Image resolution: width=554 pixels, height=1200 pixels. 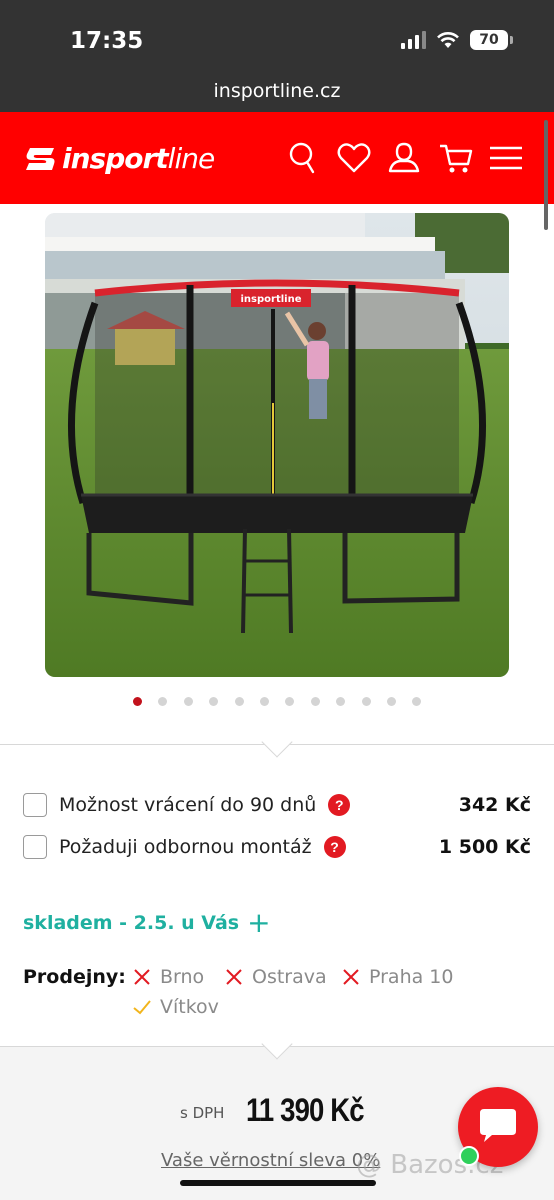 What do you see at coordinates (277, 703) in the screenshot?
I see `carousel-dots` at bounding box center [277, 703].